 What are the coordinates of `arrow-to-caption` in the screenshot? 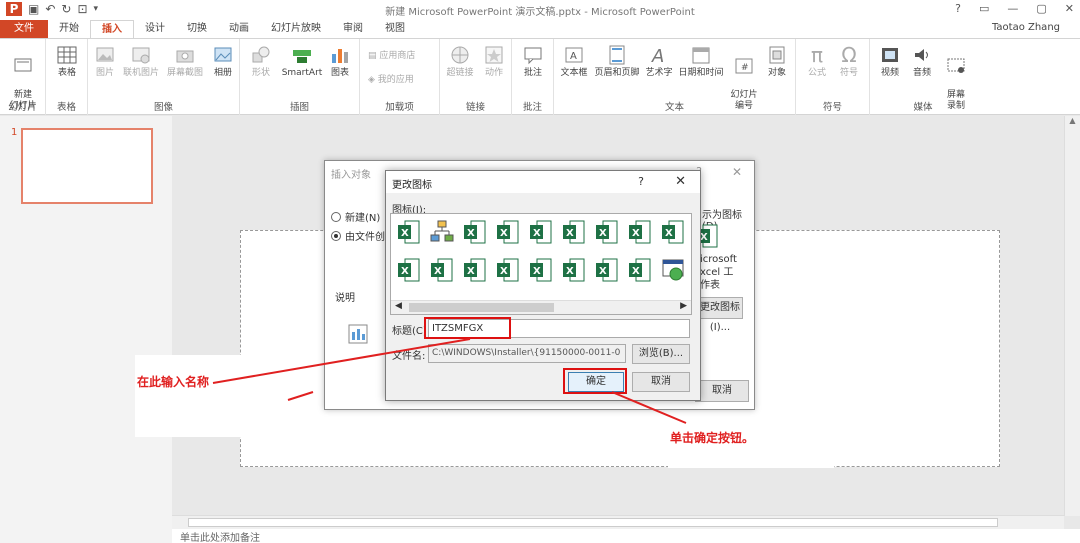 It's located at (341, 361).